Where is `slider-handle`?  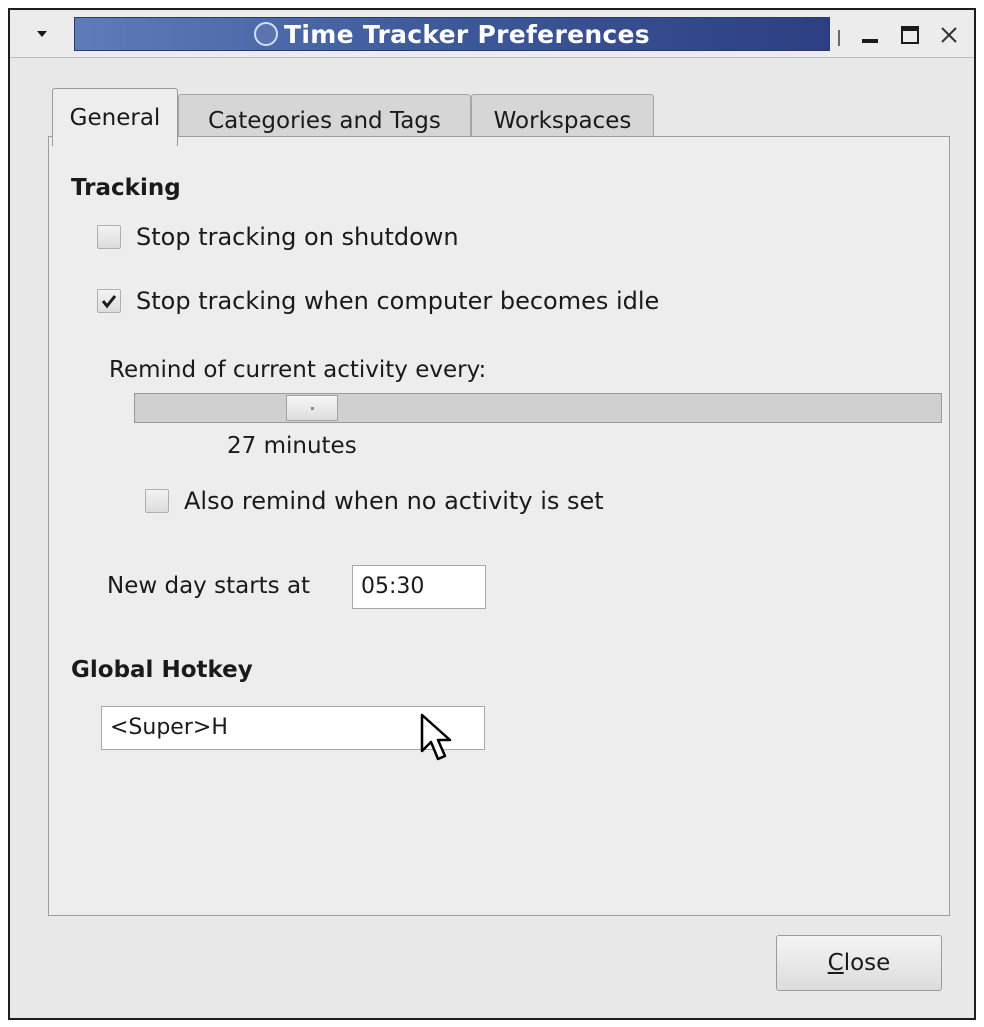
slider-handle is located at coordinates (312, 408).